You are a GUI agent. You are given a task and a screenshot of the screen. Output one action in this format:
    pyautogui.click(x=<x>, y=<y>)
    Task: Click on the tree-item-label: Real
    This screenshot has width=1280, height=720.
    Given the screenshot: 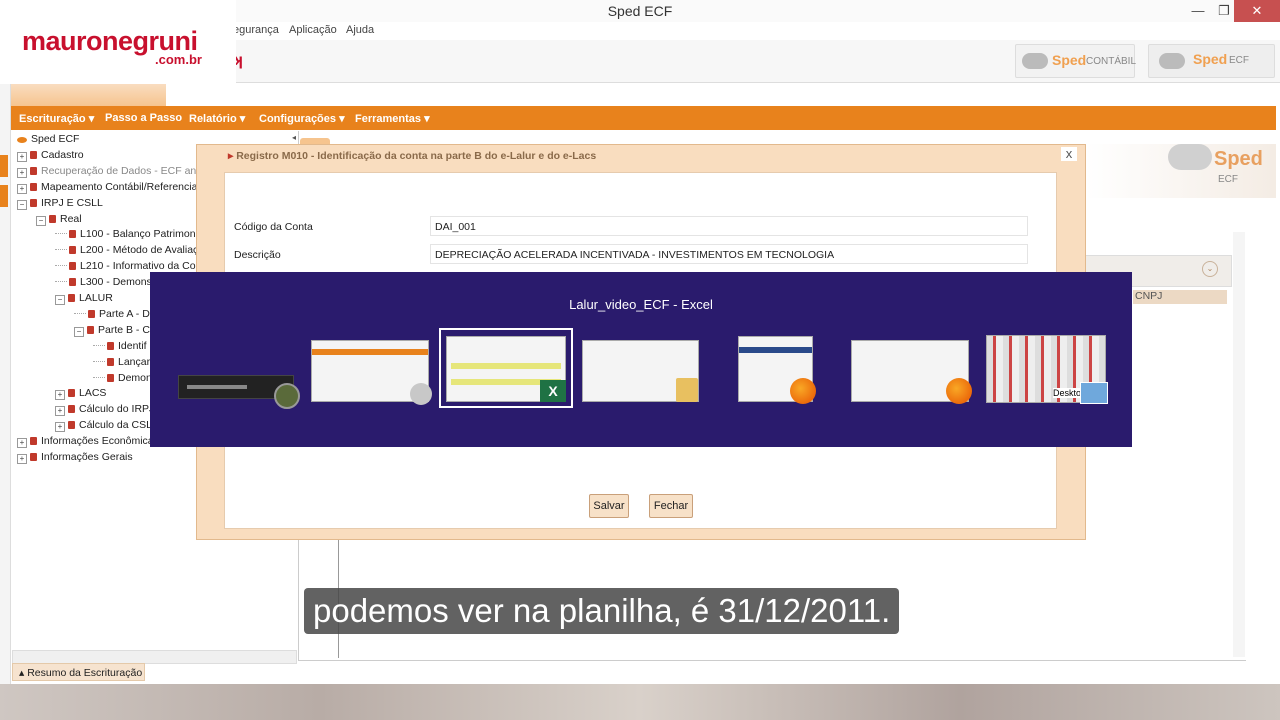 What is the action you would take?
    pyautogui.click(x=71, y=218)
    